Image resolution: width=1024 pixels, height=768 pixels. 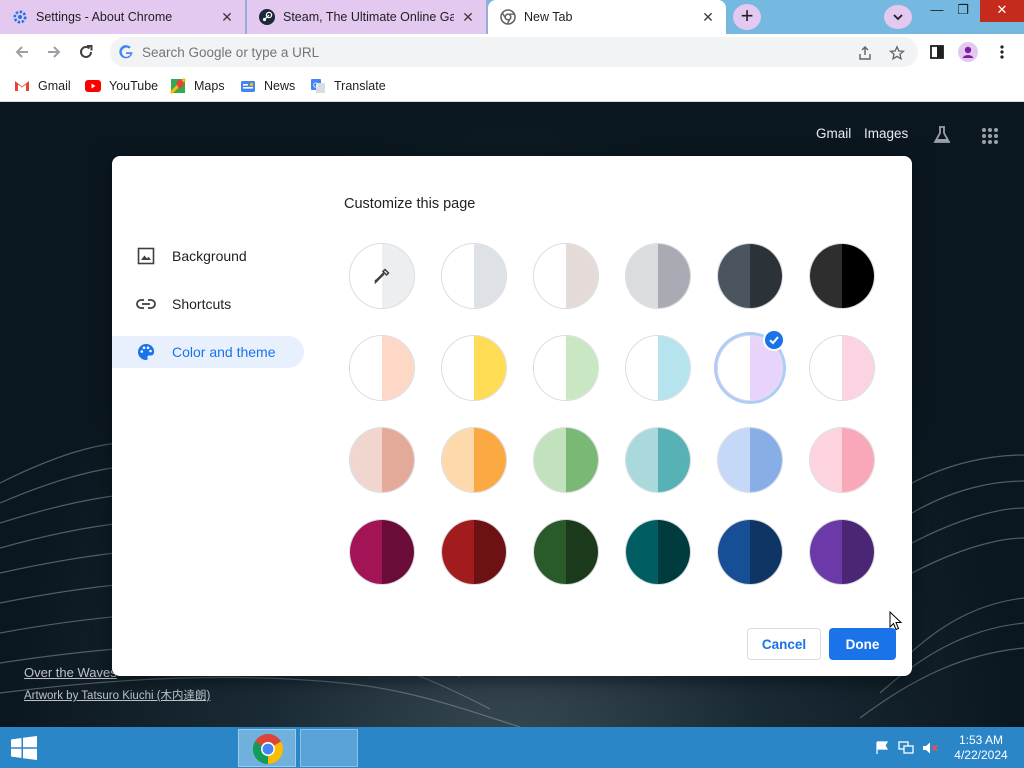 I want to click on bookmark-maps: Maps, so click(x=197, y=86).